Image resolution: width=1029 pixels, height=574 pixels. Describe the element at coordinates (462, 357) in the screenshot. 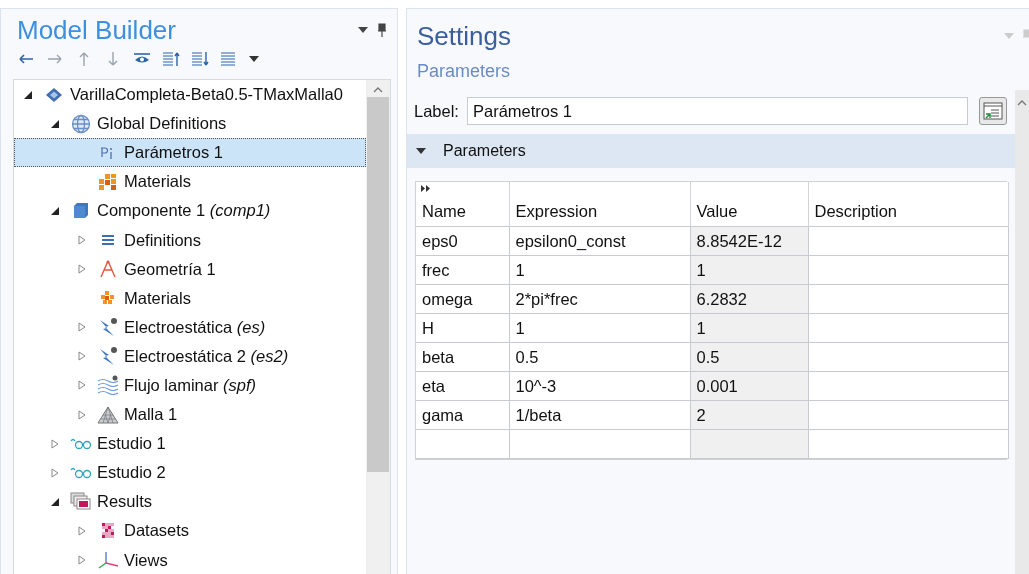

I see `table-cell: beta` at that location.